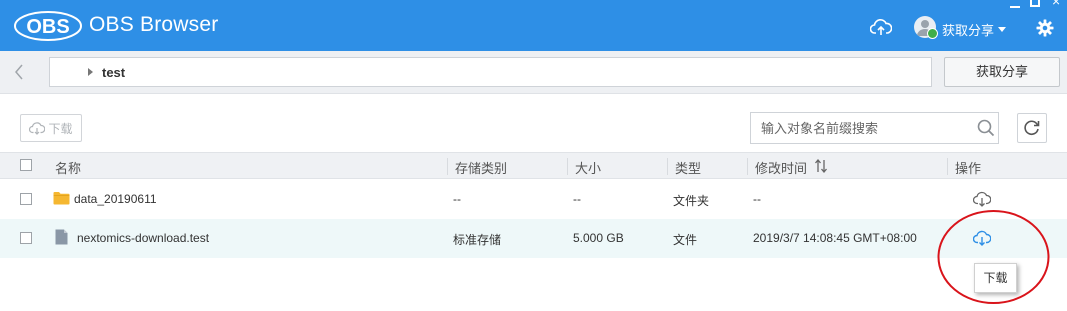 This screenshot has width=1067, height=311. Describe the element at coordinates (835, 238) in the screenshot. I see `row-modified: 2019/3/7 14:08:45 GMT+08:00` at that location.